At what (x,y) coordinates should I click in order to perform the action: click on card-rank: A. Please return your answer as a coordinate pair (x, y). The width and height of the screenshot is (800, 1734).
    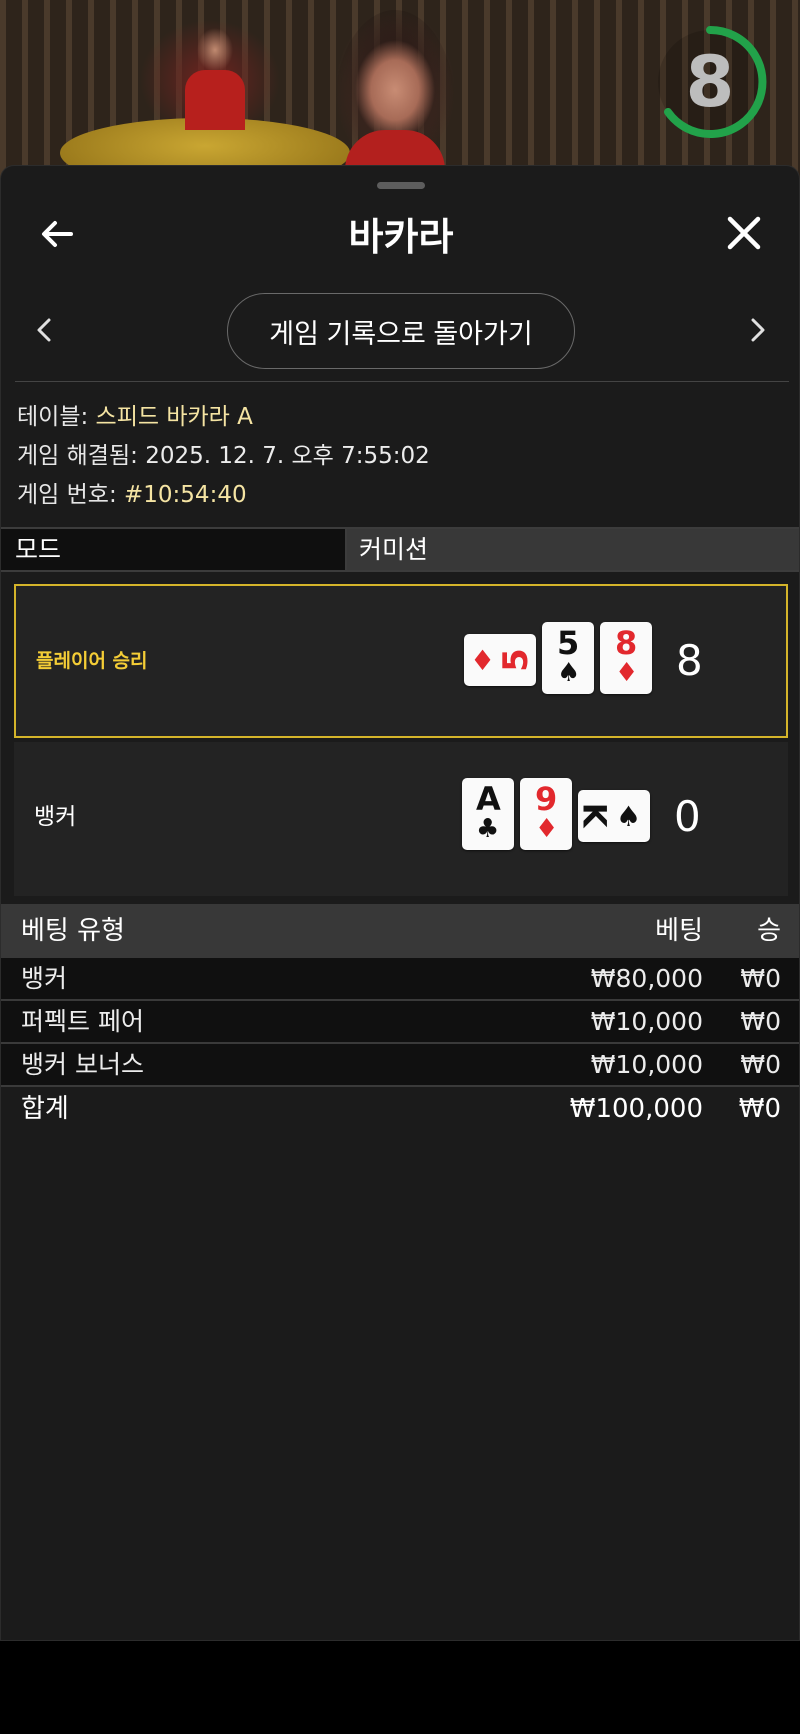
    Looking at the image, I should click on (488, 799).